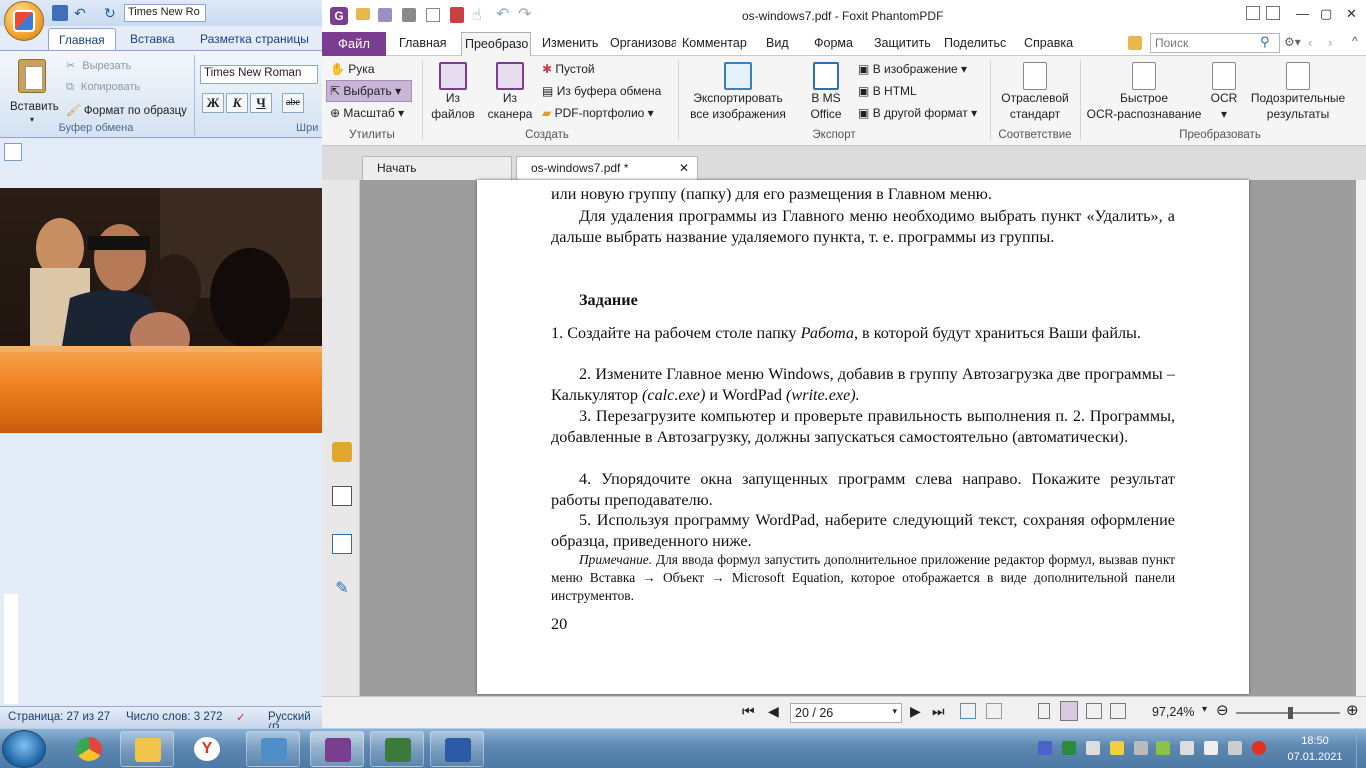 This screenshot has height=768, width=1366. I want to click on menu-convert-active: Преобразо, so click(496, 44).